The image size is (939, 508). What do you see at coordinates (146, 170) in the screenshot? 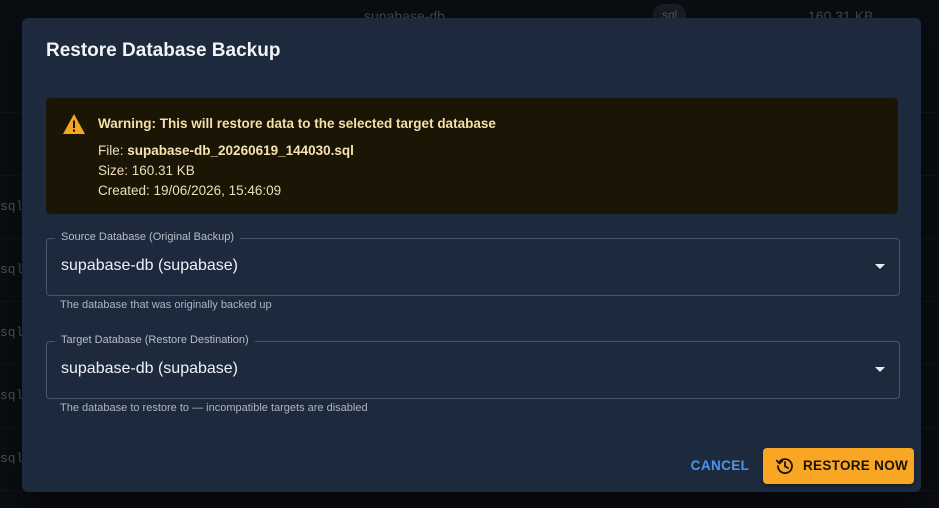
I see `warning-size-line: Size: 160.31 KB` at bounding box center [146, 170].